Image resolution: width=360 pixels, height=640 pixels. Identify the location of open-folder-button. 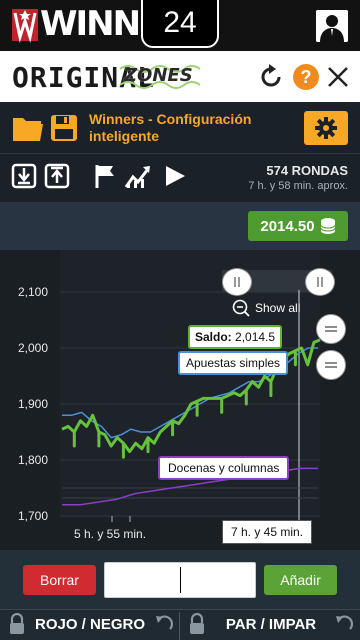
(28, 130).